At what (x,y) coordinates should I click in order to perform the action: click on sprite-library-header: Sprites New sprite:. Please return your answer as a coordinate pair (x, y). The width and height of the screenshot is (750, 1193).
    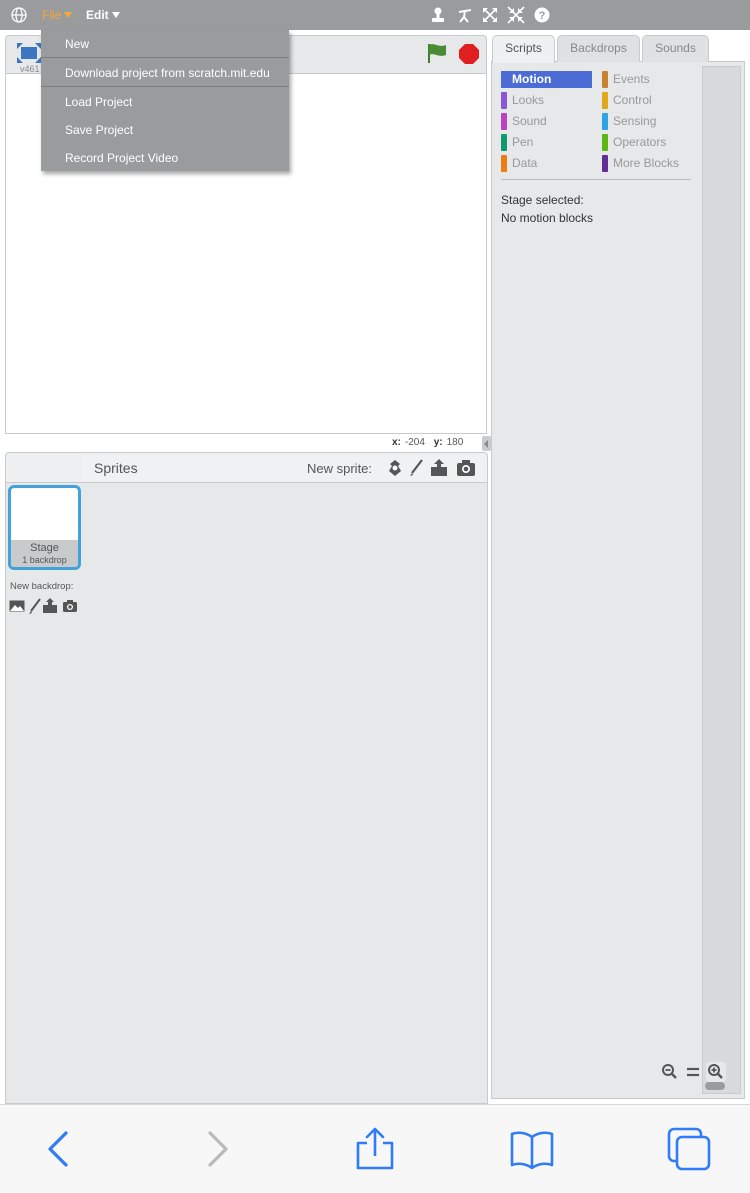
    Looking at the image, I should click on (284, 468).